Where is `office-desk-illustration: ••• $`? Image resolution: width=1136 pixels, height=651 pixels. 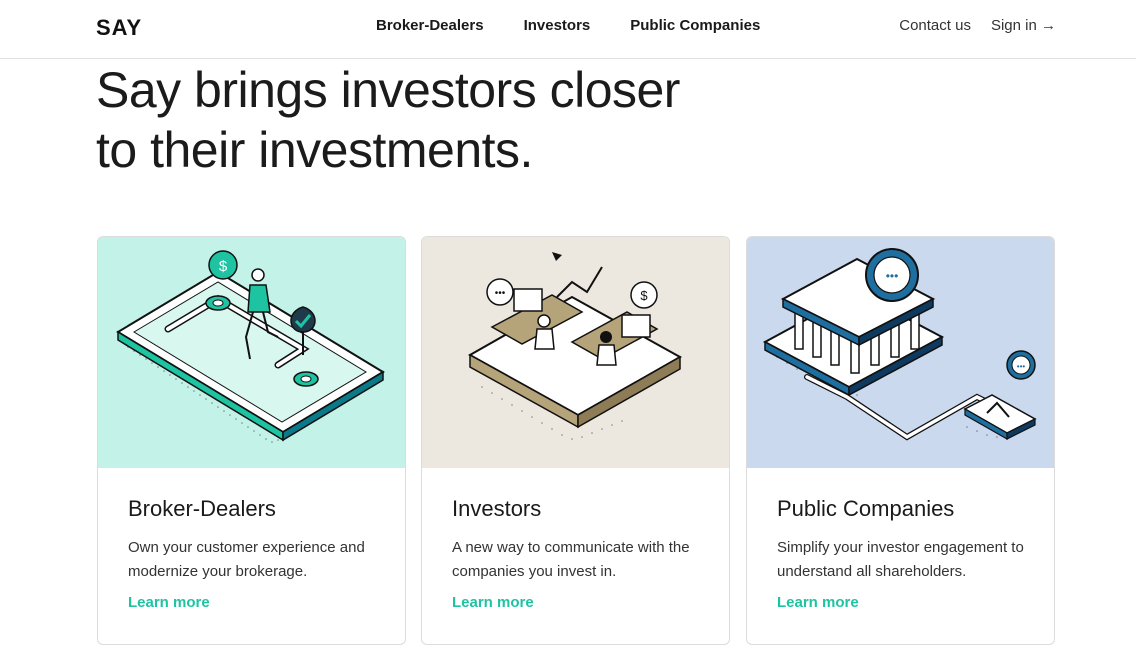 office-desk-illustration: ••• $ is located at coordinates (575, 346).